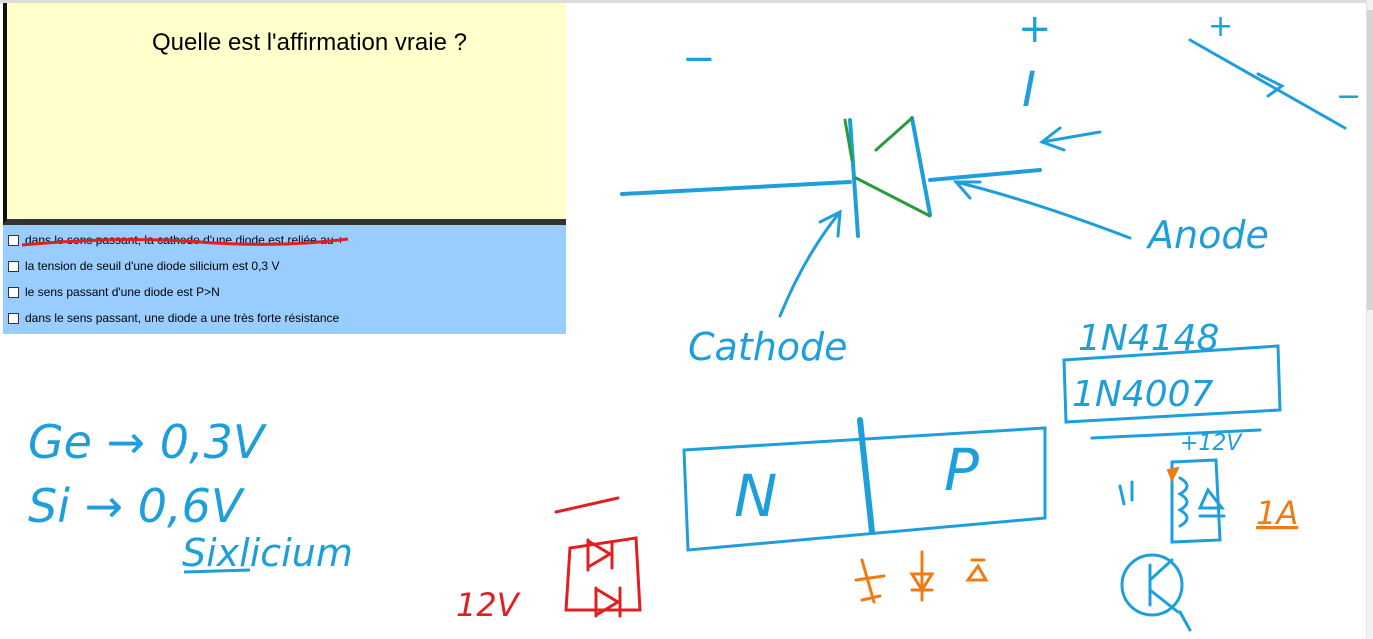 Image resolution: width=1373 pixels, height=639 pixels. What do you see at coordinates (1277, 513) in the screenshot?
I see `current-1a-label: 1A` at bounding box center [1277, 513].